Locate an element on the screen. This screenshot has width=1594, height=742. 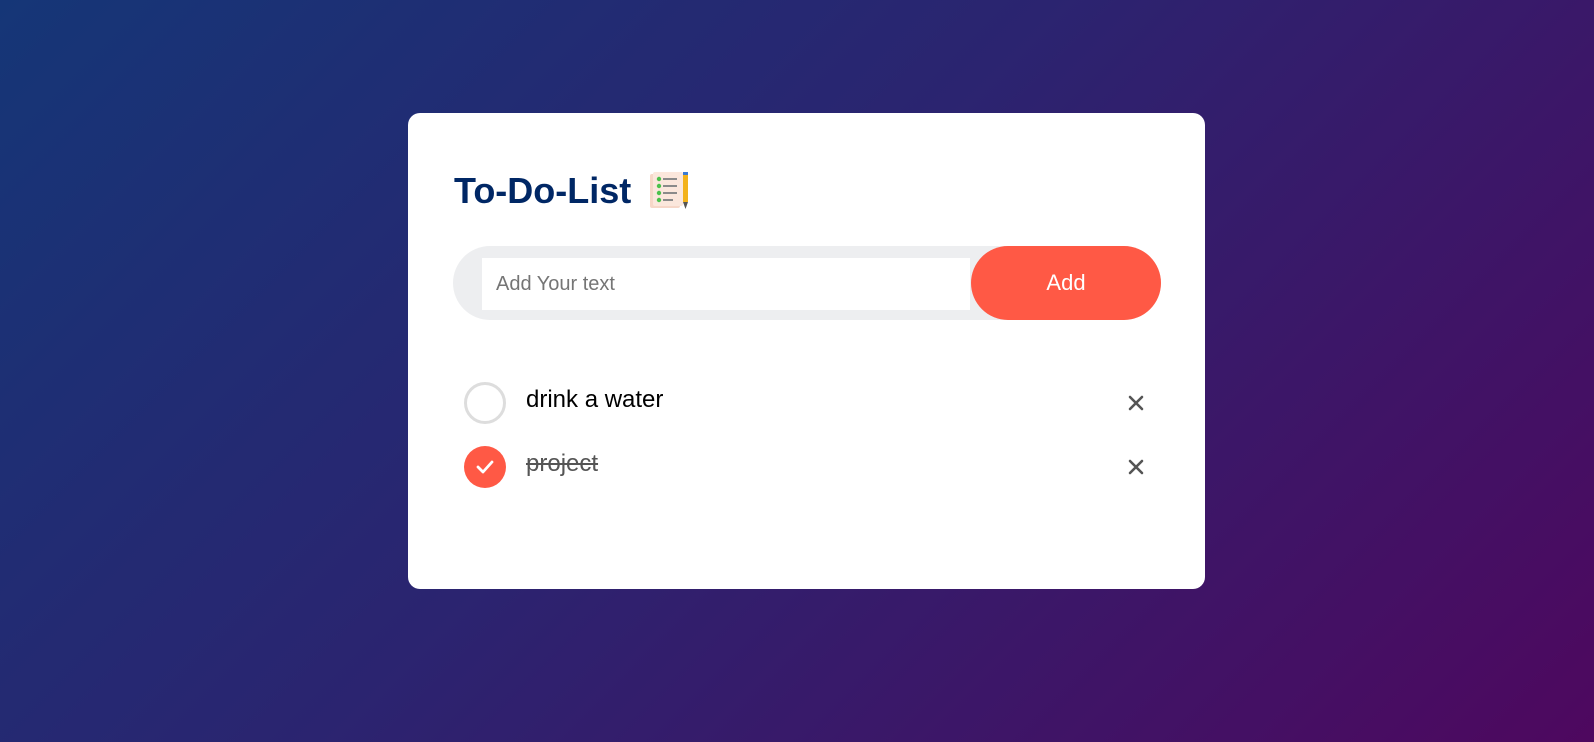
page-title: To-Do-List is located at coordinates (572, 191).